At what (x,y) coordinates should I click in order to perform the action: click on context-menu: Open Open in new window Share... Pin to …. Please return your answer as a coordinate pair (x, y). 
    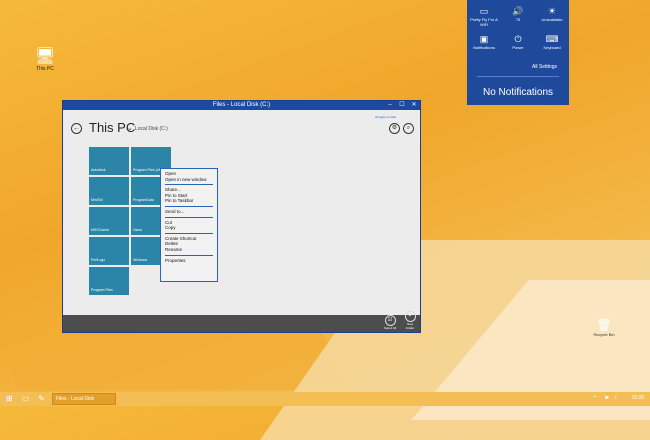
    Looking at the image, I should click on (189, 225).